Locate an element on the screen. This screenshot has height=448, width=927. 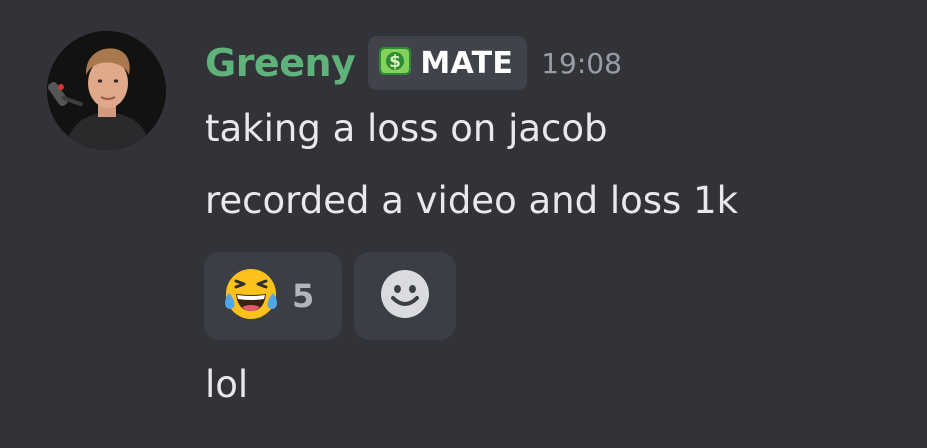
badge-label: MATE is located at coordinates (467, 63).